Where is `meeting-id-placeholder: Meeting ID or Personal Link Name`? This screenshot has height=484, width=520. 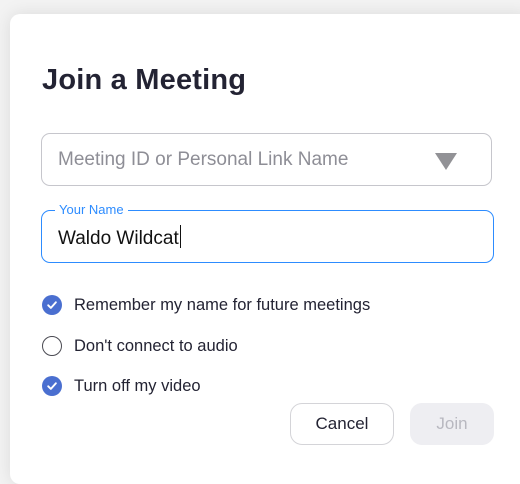
meeting-id-placeholder: Meeting ID or Personal Link Name is located at coordinates (203, 159).